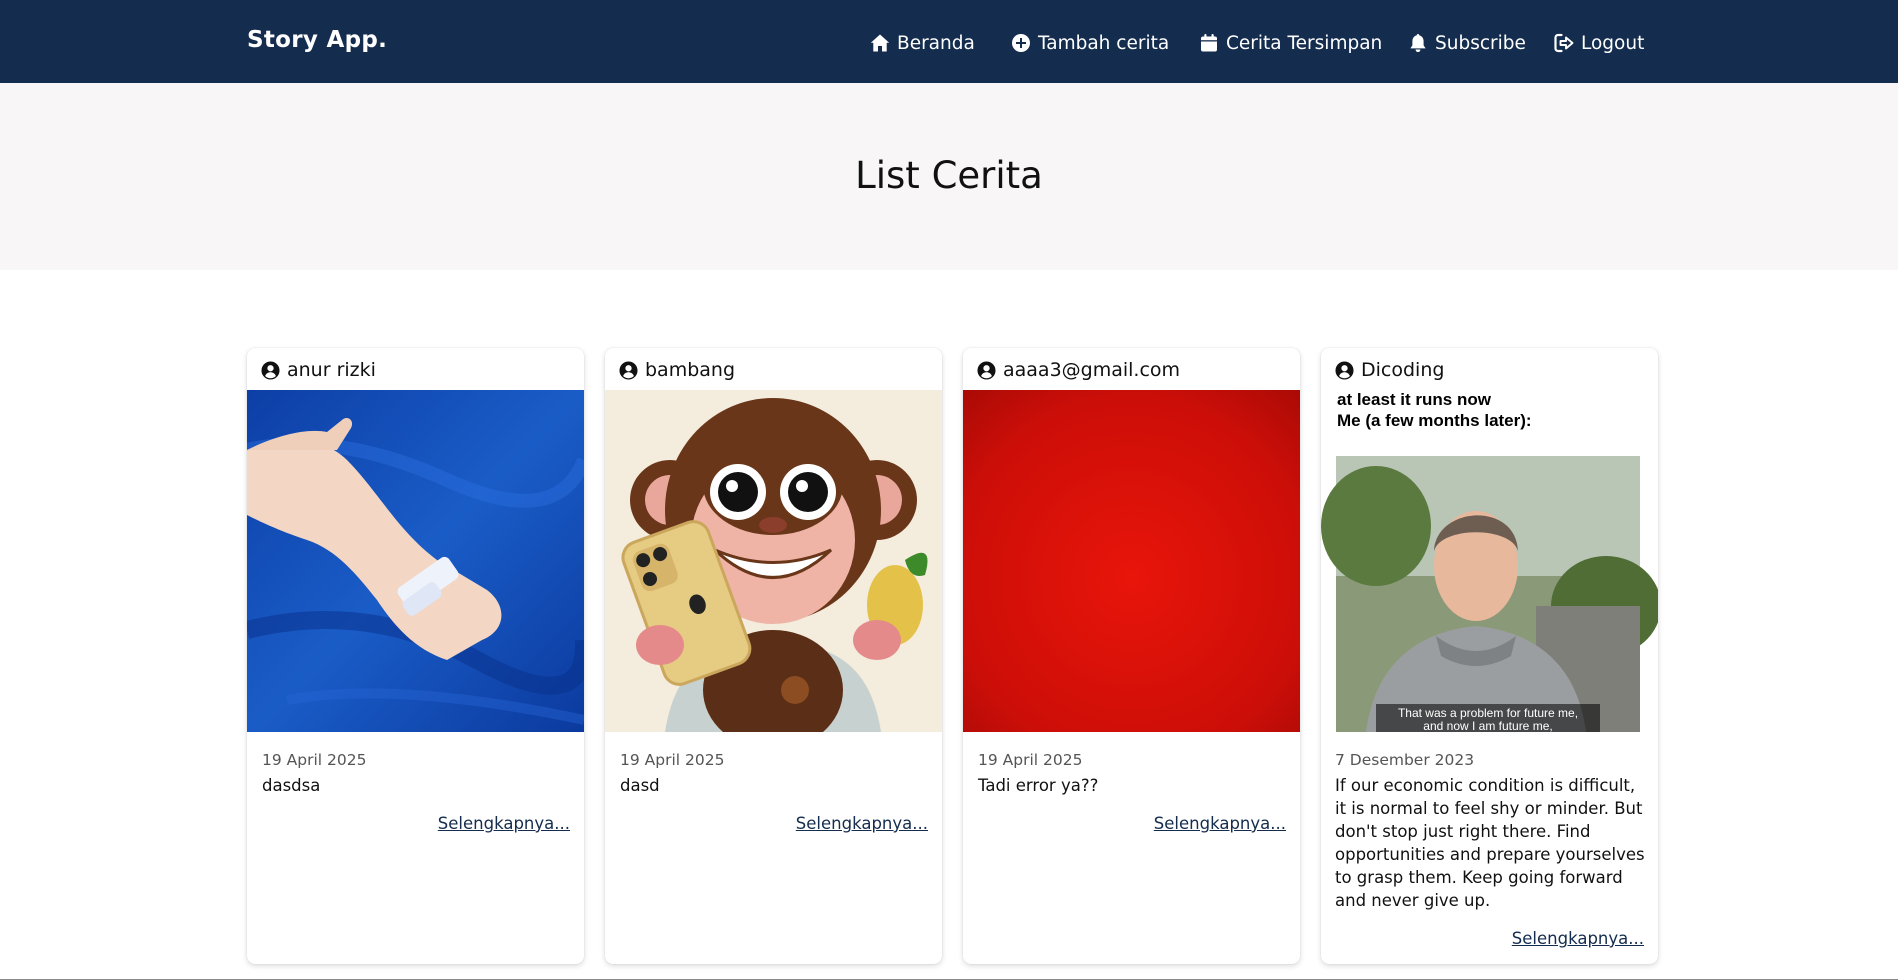 The height and width of the screenshot is (980, 1898). What do you see at coordinates (1403, 370) in the screenshot?
I see `story-author-name: Dicoding` at bounding box center [1403, 370].